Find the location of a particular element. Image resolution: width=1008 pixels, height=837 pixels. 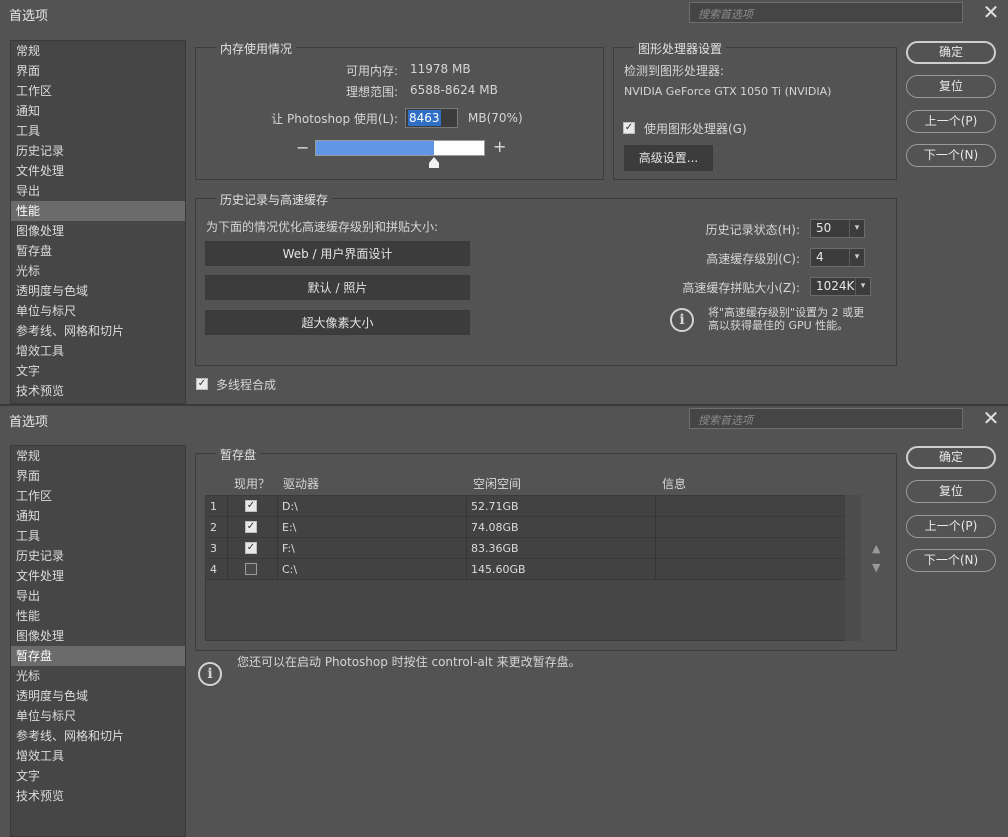

let-photoshop-use-label: 让 Photoshop 使用(L): is located at coordinates (334, 119).